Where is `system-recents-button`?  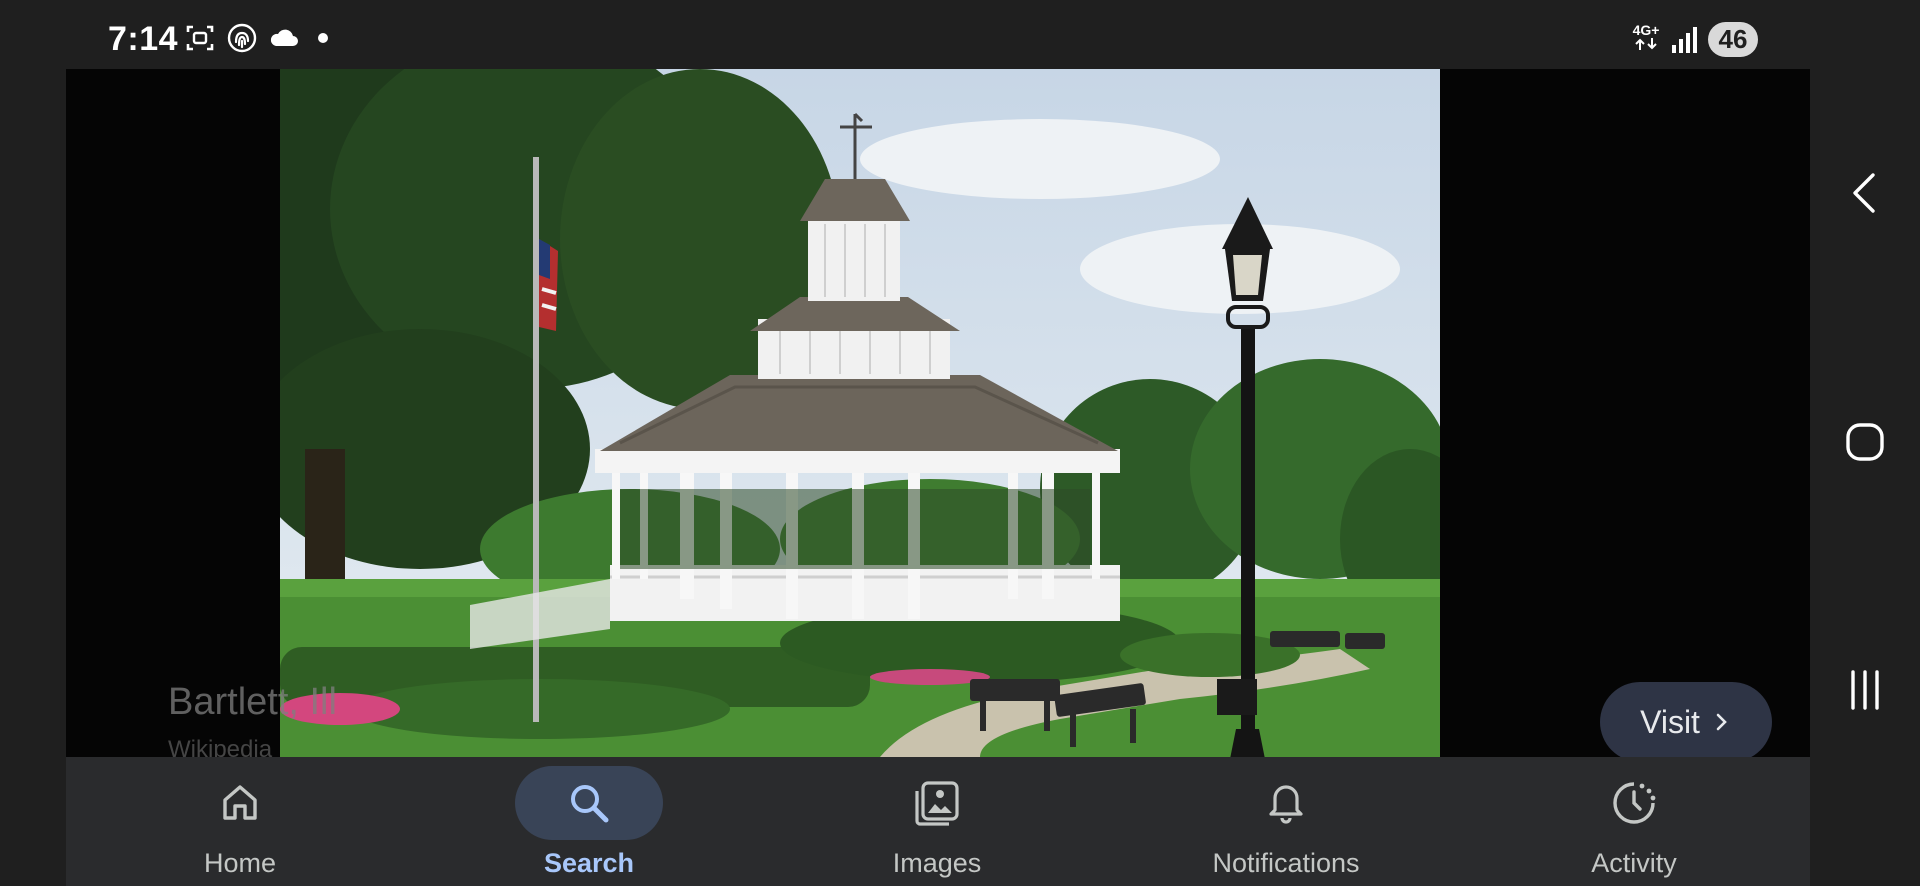
system-recents-button is located at coordinates (1865, 690).